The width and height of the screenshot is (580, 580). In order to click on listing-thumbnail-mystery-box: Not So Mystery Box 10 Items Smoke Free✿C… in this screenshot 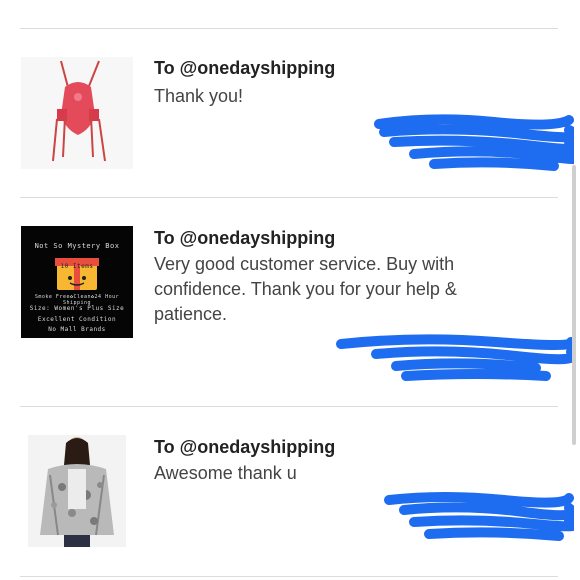, I will do `click(77, 282)`.